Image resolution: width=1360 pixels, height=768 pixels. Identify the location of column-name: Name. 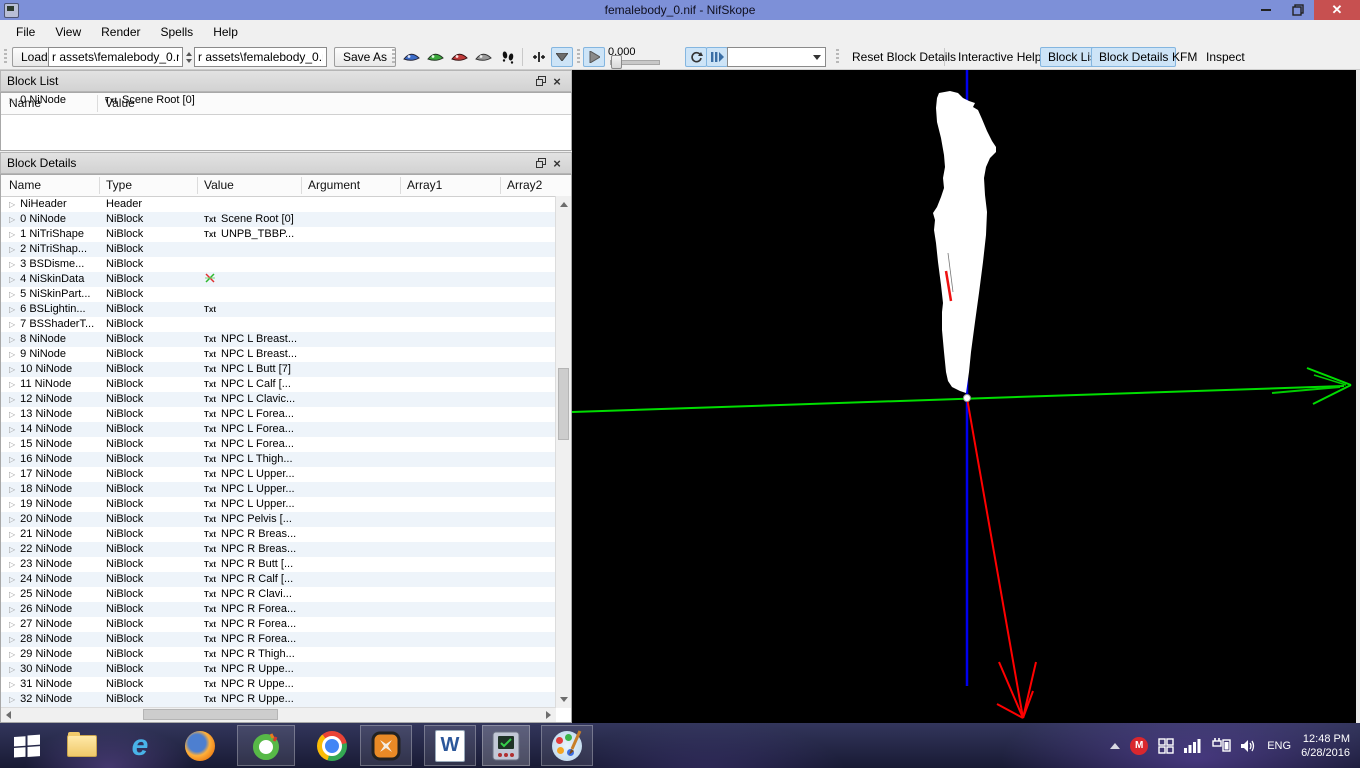
(25, 185).